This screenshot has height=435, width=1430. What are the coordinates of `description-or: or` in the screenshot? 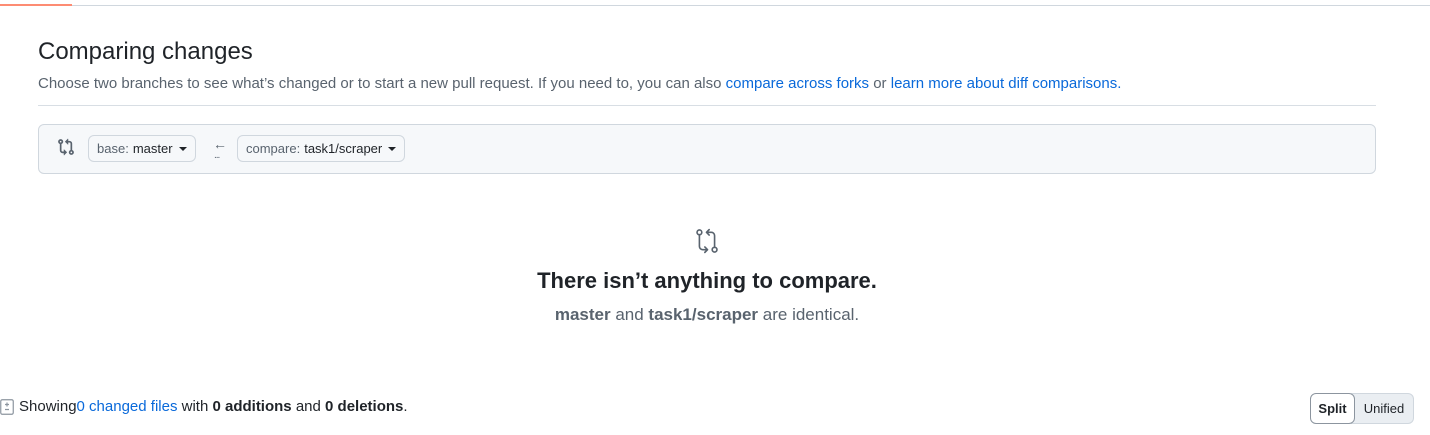 It's located at (880, 83).